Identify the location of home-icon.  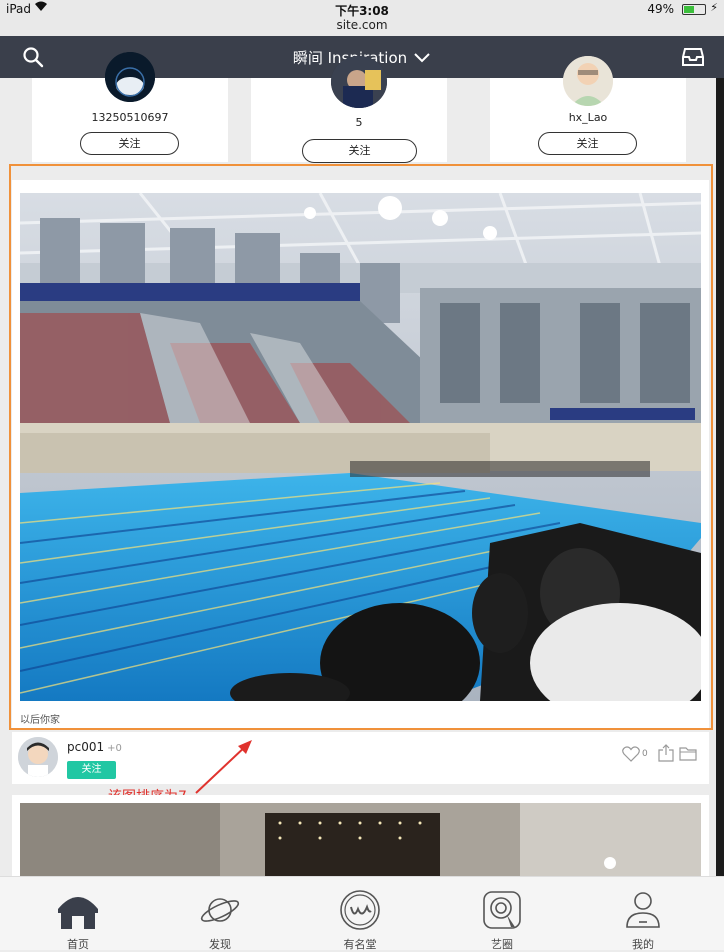
(78, 910).